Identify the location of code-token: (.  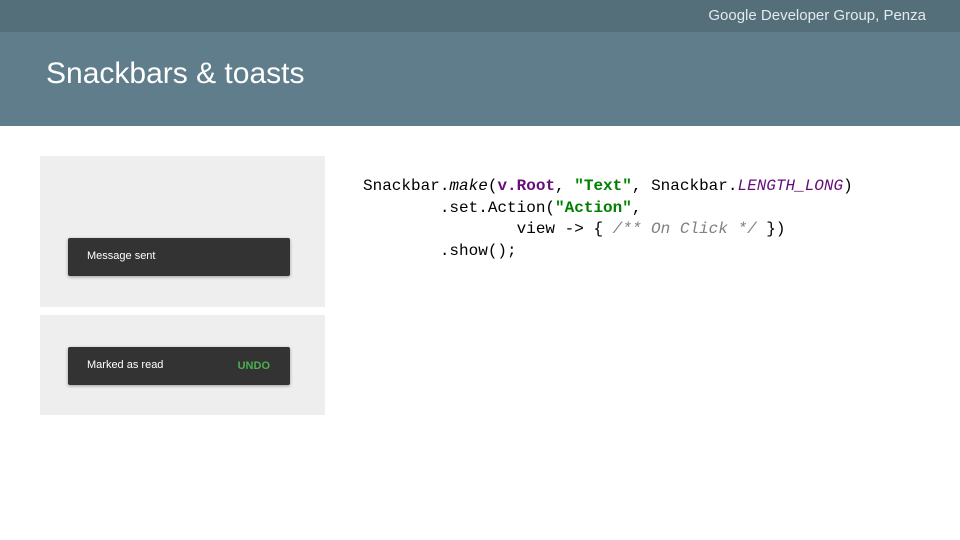
(492, 186).